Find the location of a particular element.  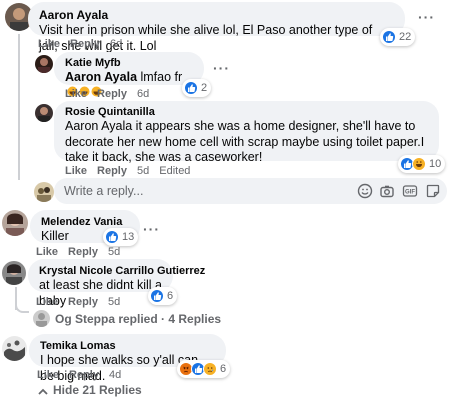

sad-icon is located at coordinates (210, 369).